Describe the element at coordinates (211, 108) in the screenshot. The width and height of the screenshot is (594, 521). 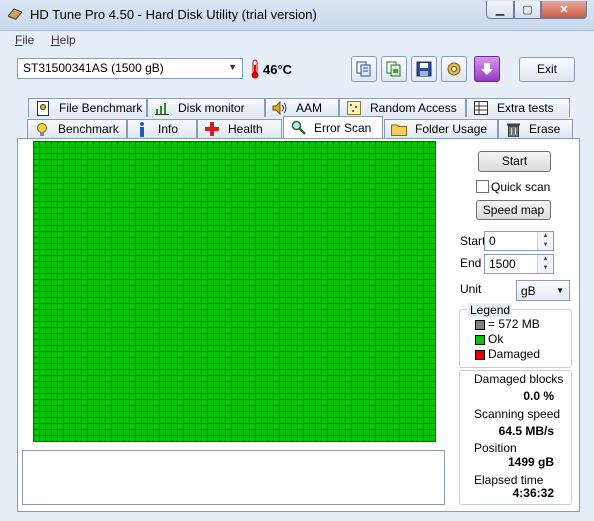
I see `tab-label: Disk monitor` at that location.